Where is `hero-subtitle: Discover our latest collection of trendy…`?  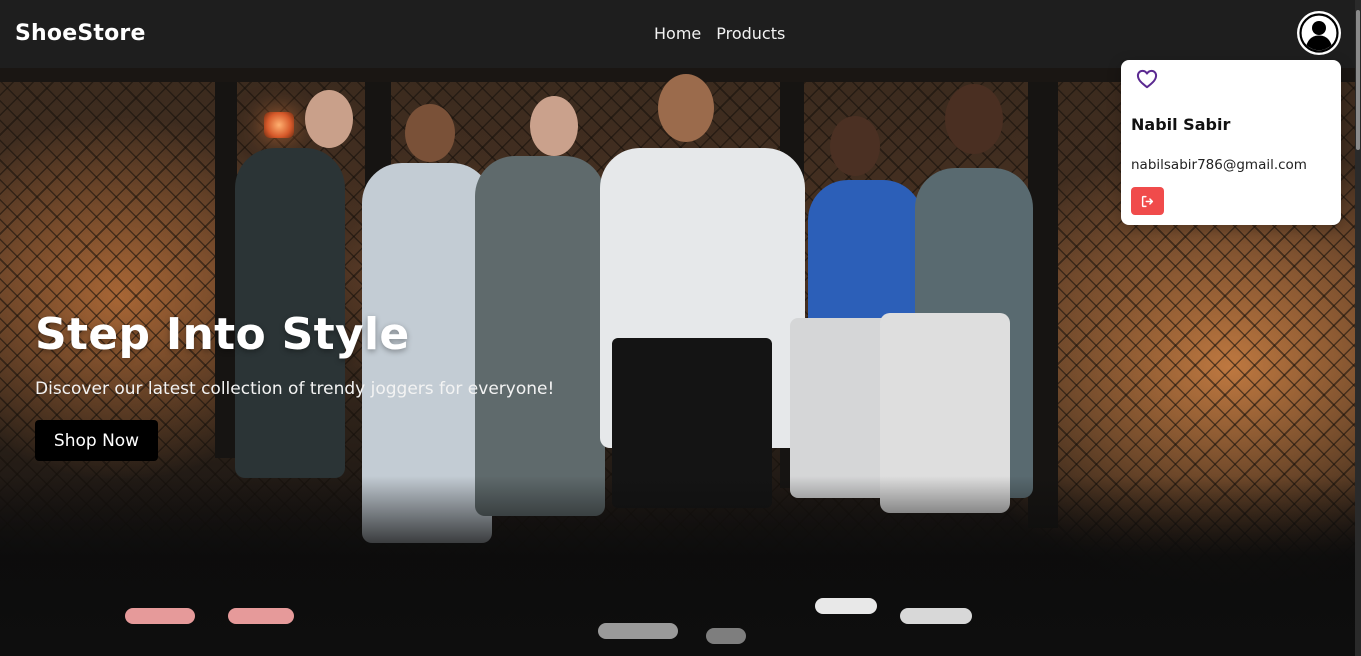 hero-subtitle: Discover our latest collection of trendy… is located at coordinates (295, 389).